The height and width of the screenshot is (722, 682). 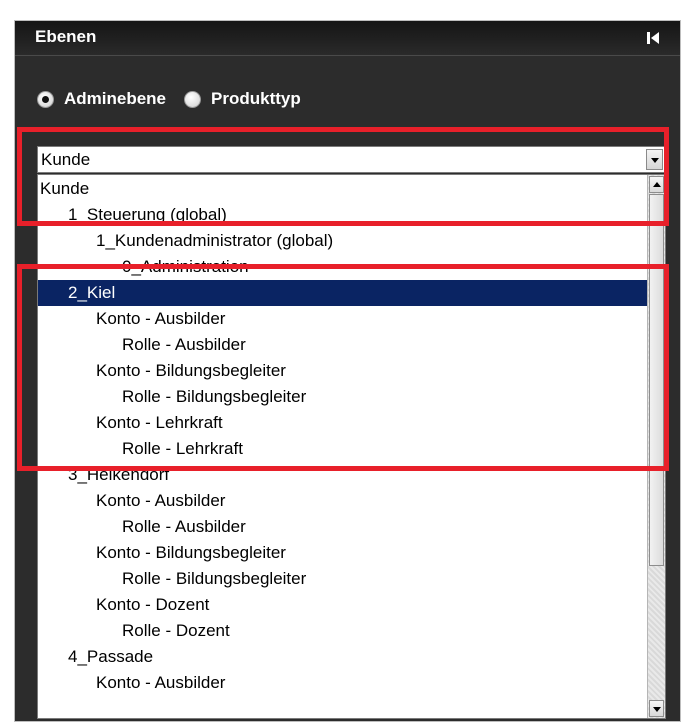 What do you see at coordinates (342, 215) in the screenshot?
I see `tree-item: 1_Steuerung (global)` at bounding box center [342, 215].